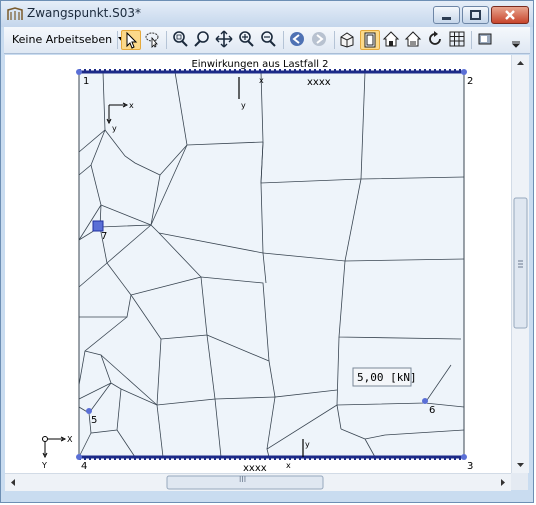 This screenshot has height=505, width=536. I want to click on select-pointer-icon, so click(132, 40).